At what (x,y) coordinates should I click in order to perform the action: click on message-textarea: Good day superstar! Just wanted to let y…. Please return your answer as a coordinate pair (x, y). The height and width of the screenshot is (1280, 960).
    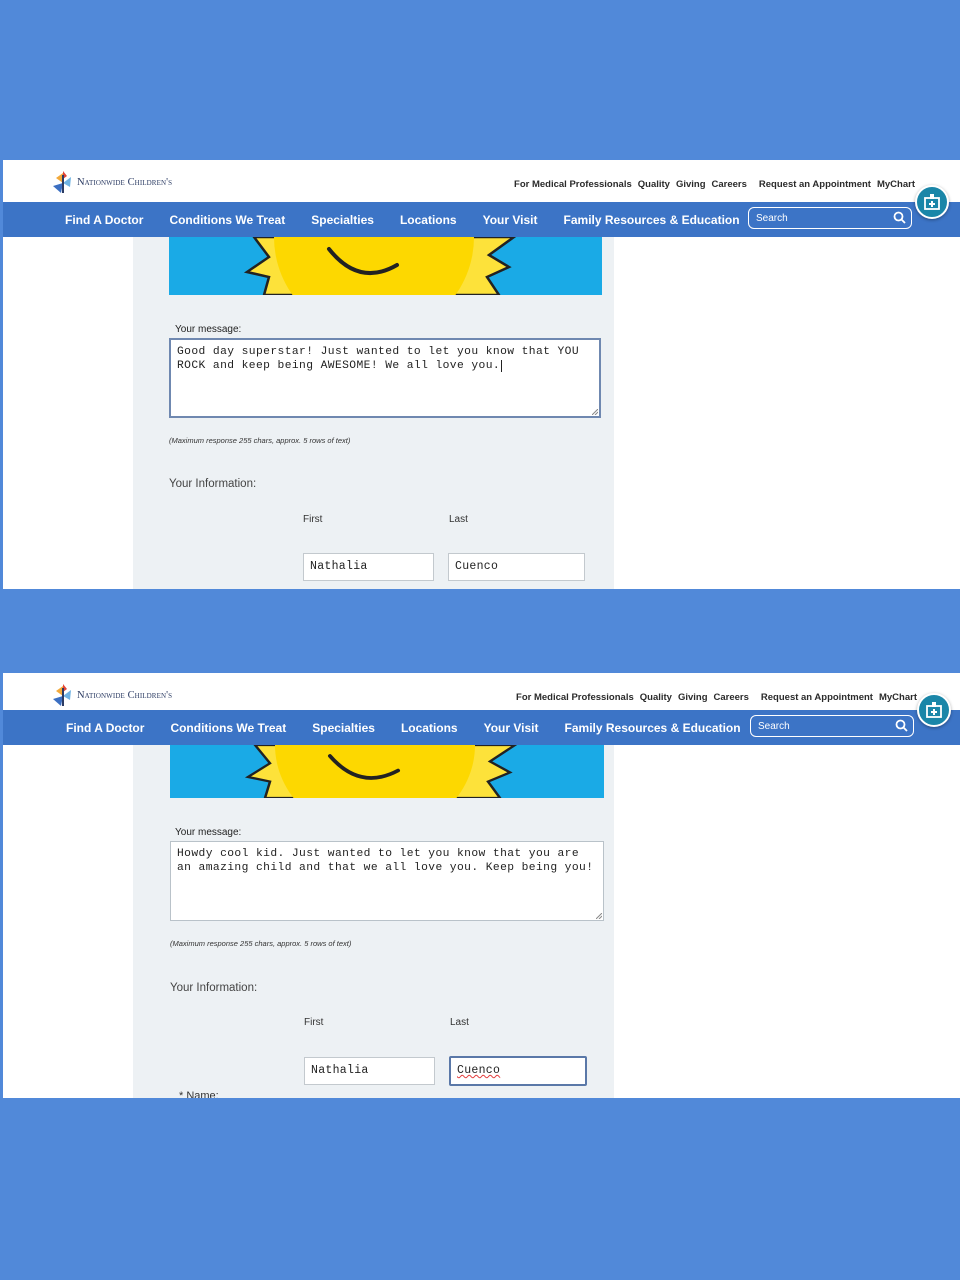
    Looking at the image, I should click on (385, 378).